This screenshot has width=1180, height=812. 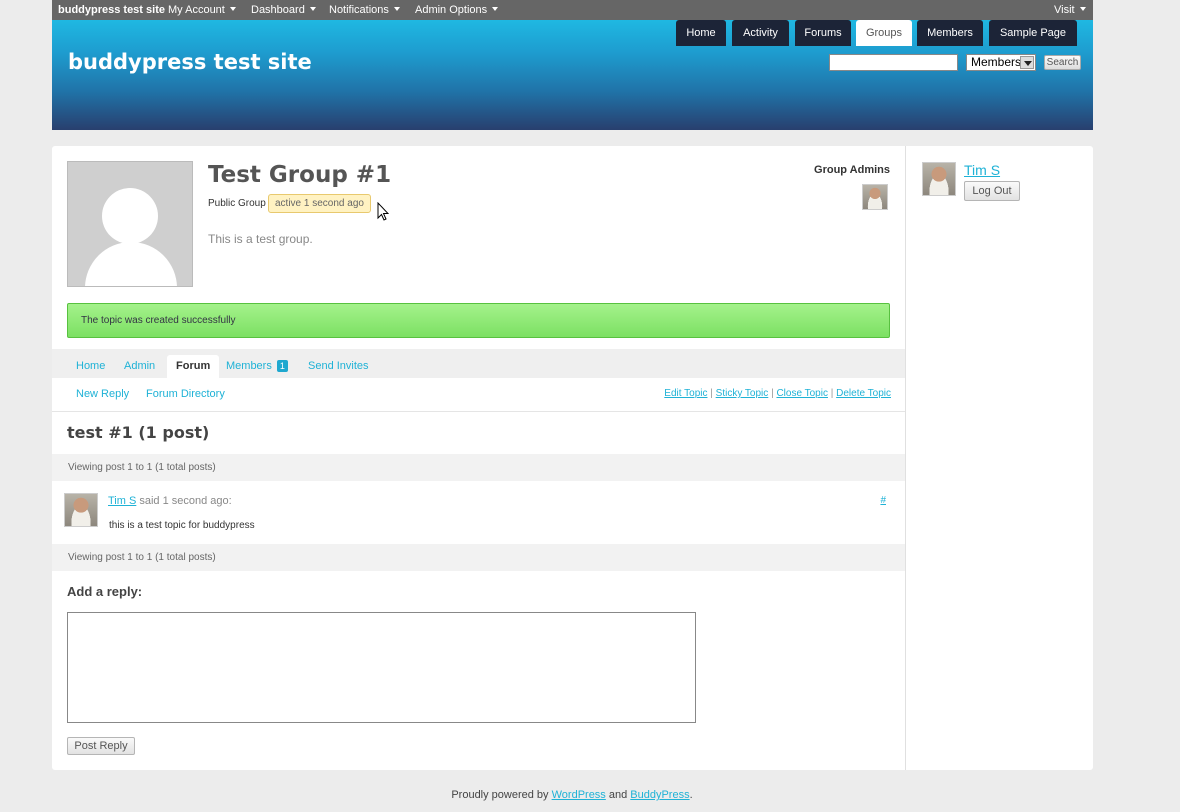 What do you see at coordinates (282, 366) in the screenshot?
I see `members-count-badge: 1` at bounding box center [282, 366].